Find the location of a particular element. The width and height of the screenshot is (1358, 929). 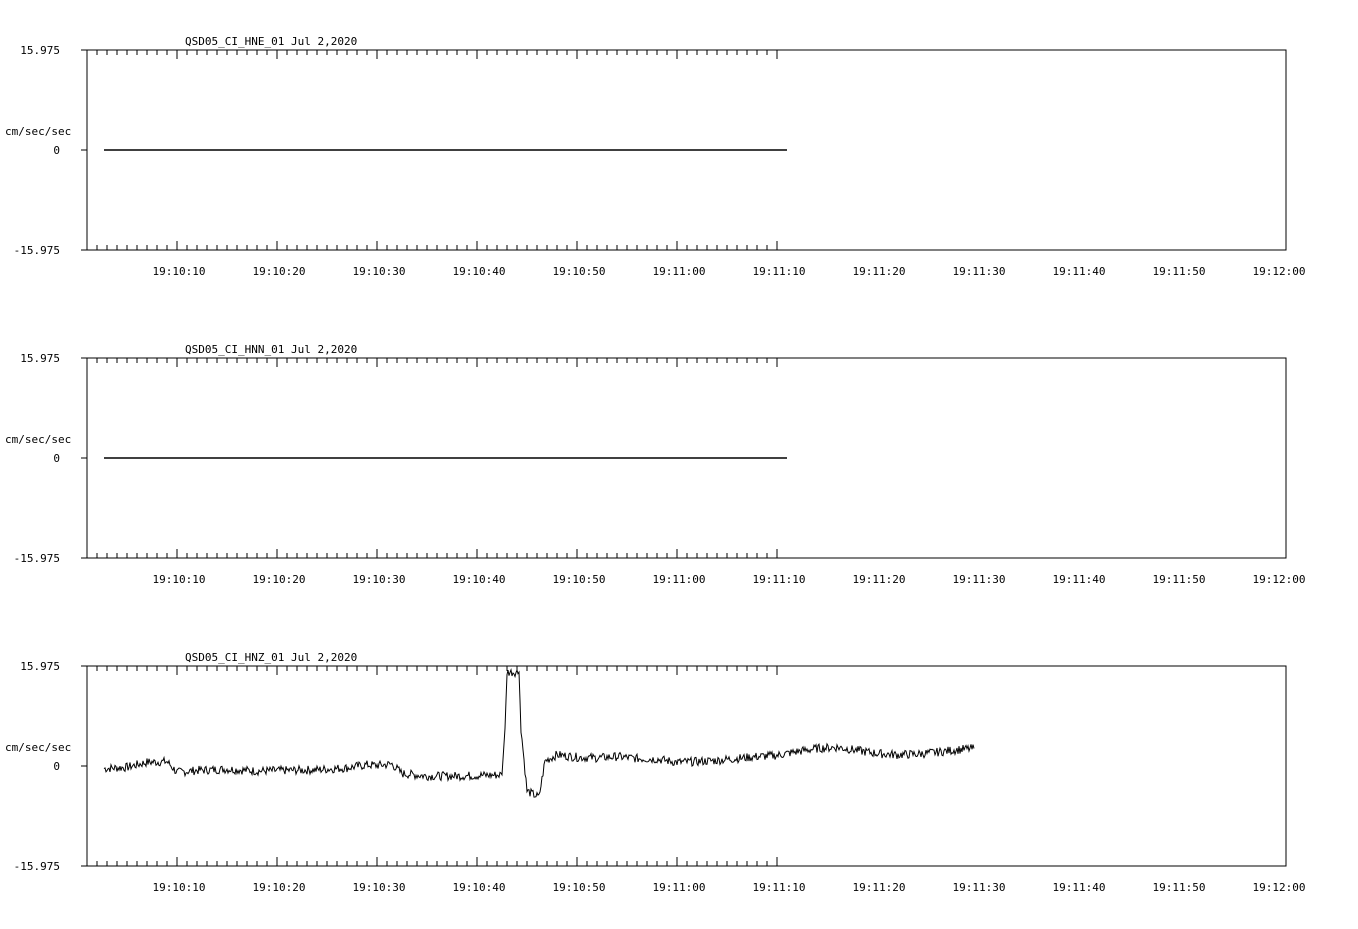

panel-title: QSD05_CI_HNN_01 Jul 2,2020 is located at coordinates (271, 349).